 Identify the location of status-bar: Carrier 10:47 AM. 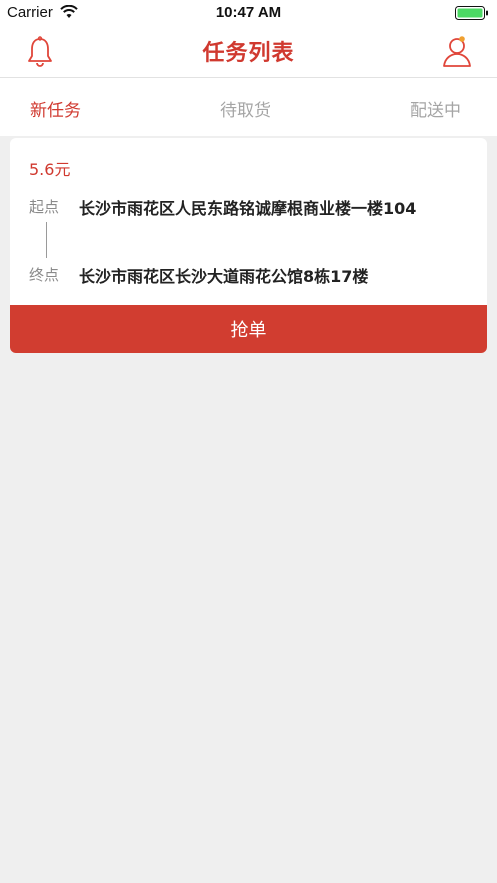
(248, 13).